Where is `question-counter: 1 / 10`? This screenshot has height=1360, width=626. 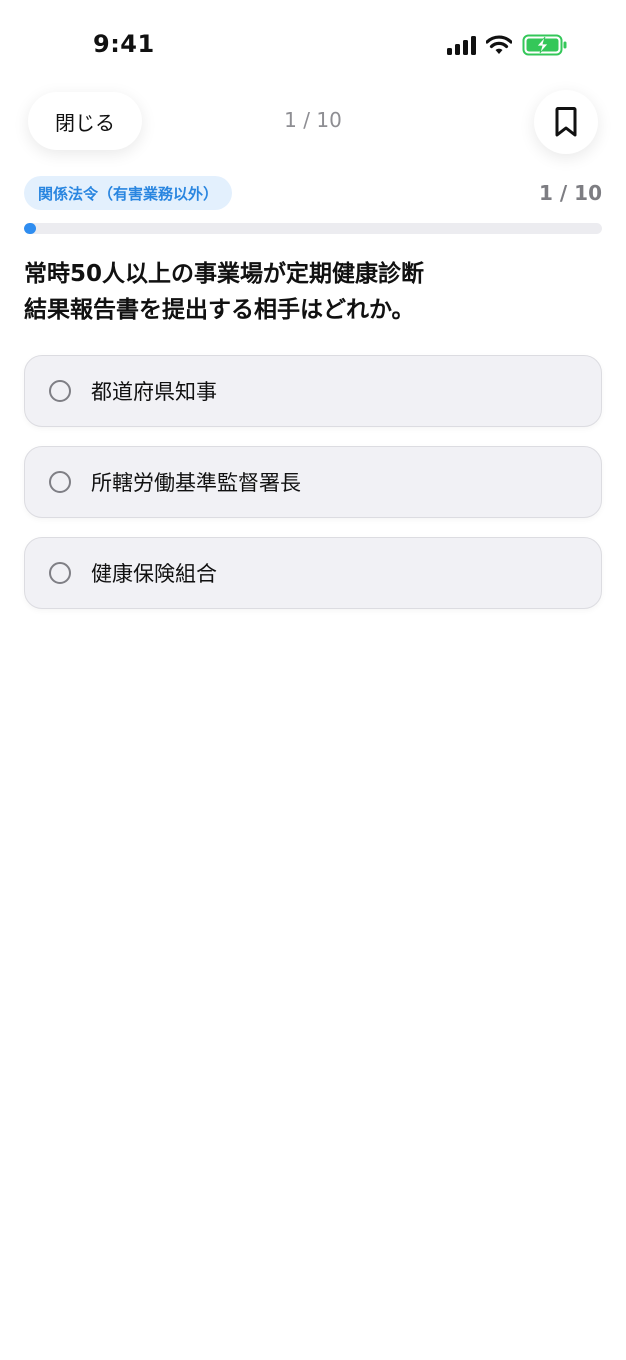 question-counter: 1 / 10 is located at coordinates (570, 193).